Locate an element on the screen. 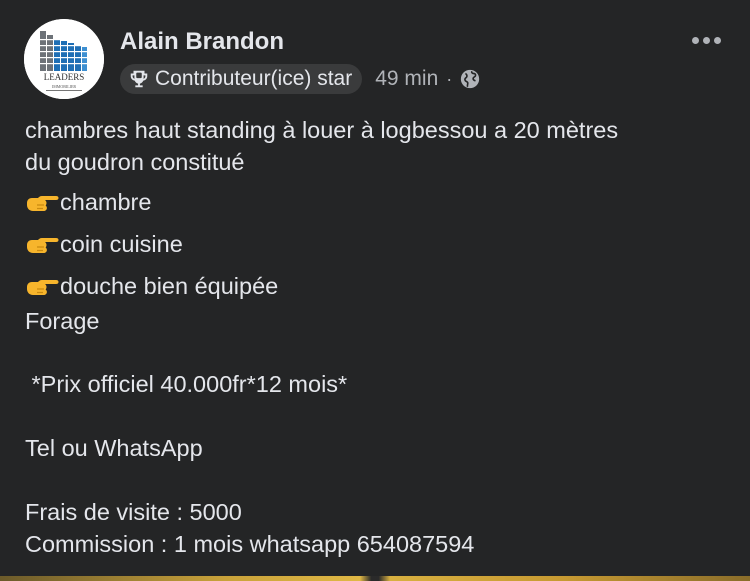 The image size is (750, 581). more-dots-icon is located at coordinates (695, 40).